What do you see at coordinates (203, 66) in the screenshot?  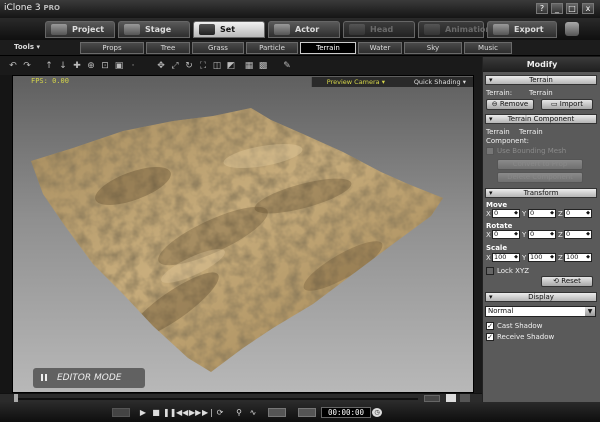 I see `fit-icon: ⛶` at bounding box center [203, 66].